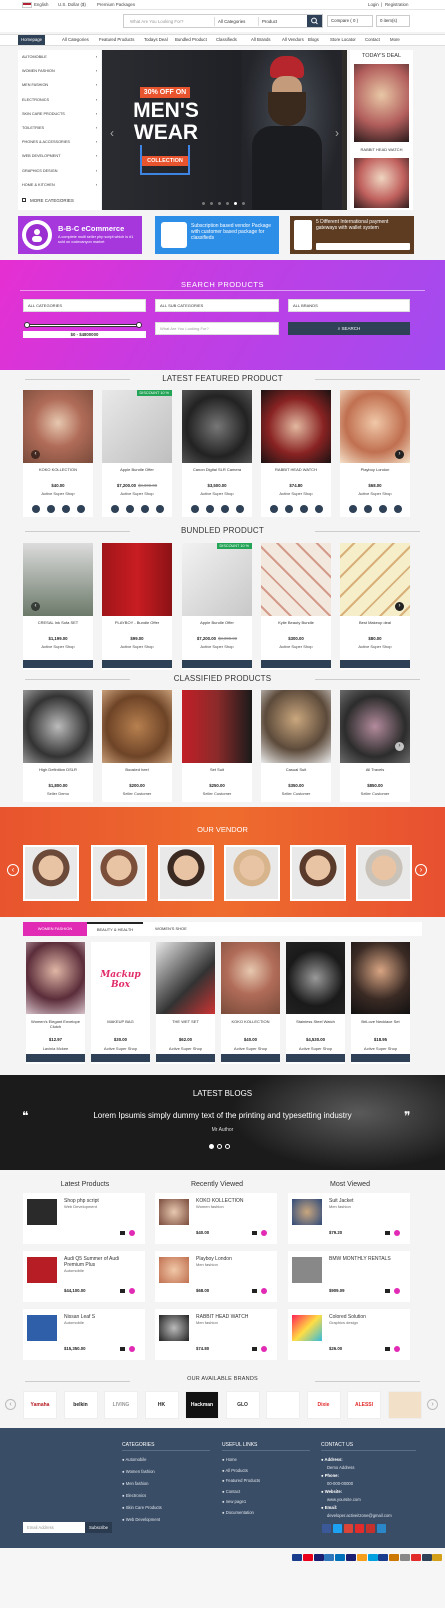  I want to click on brand-logo: Yamaha, so click(40, 1405).